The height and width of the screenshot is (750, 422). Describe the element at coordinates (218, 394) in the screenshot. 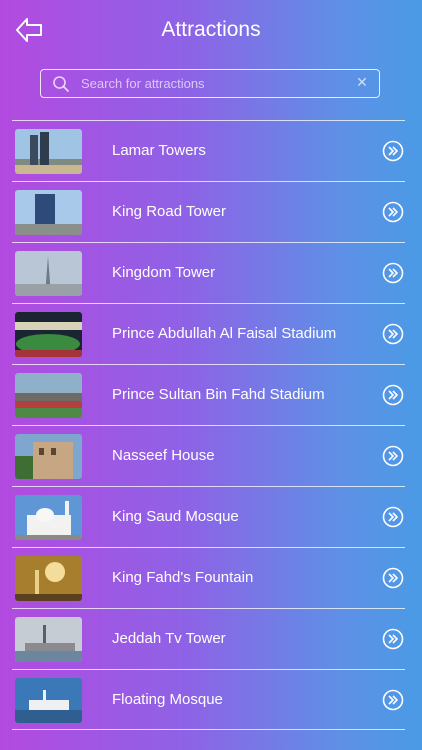

I see `attraction-name: Prince Sultan Bin Fahd Stadium` at that location.